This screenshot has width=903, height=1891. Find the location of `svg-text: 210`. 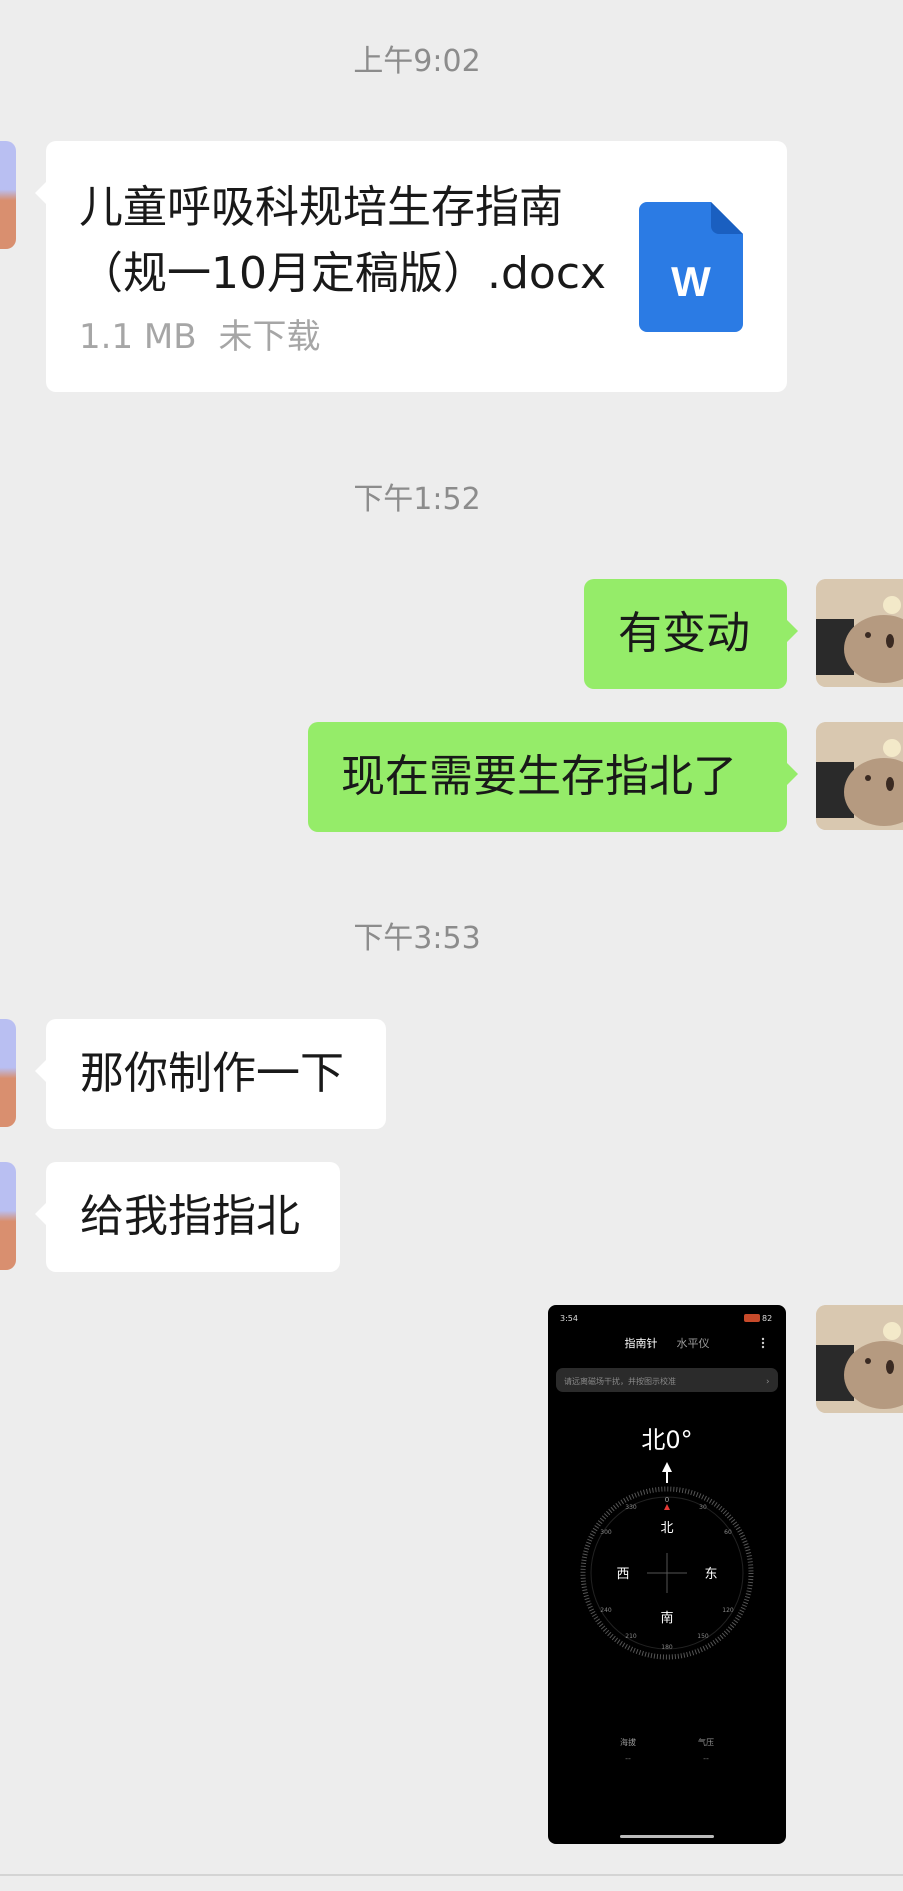

svg-text: 210 is located at coordinates (631, 1636).